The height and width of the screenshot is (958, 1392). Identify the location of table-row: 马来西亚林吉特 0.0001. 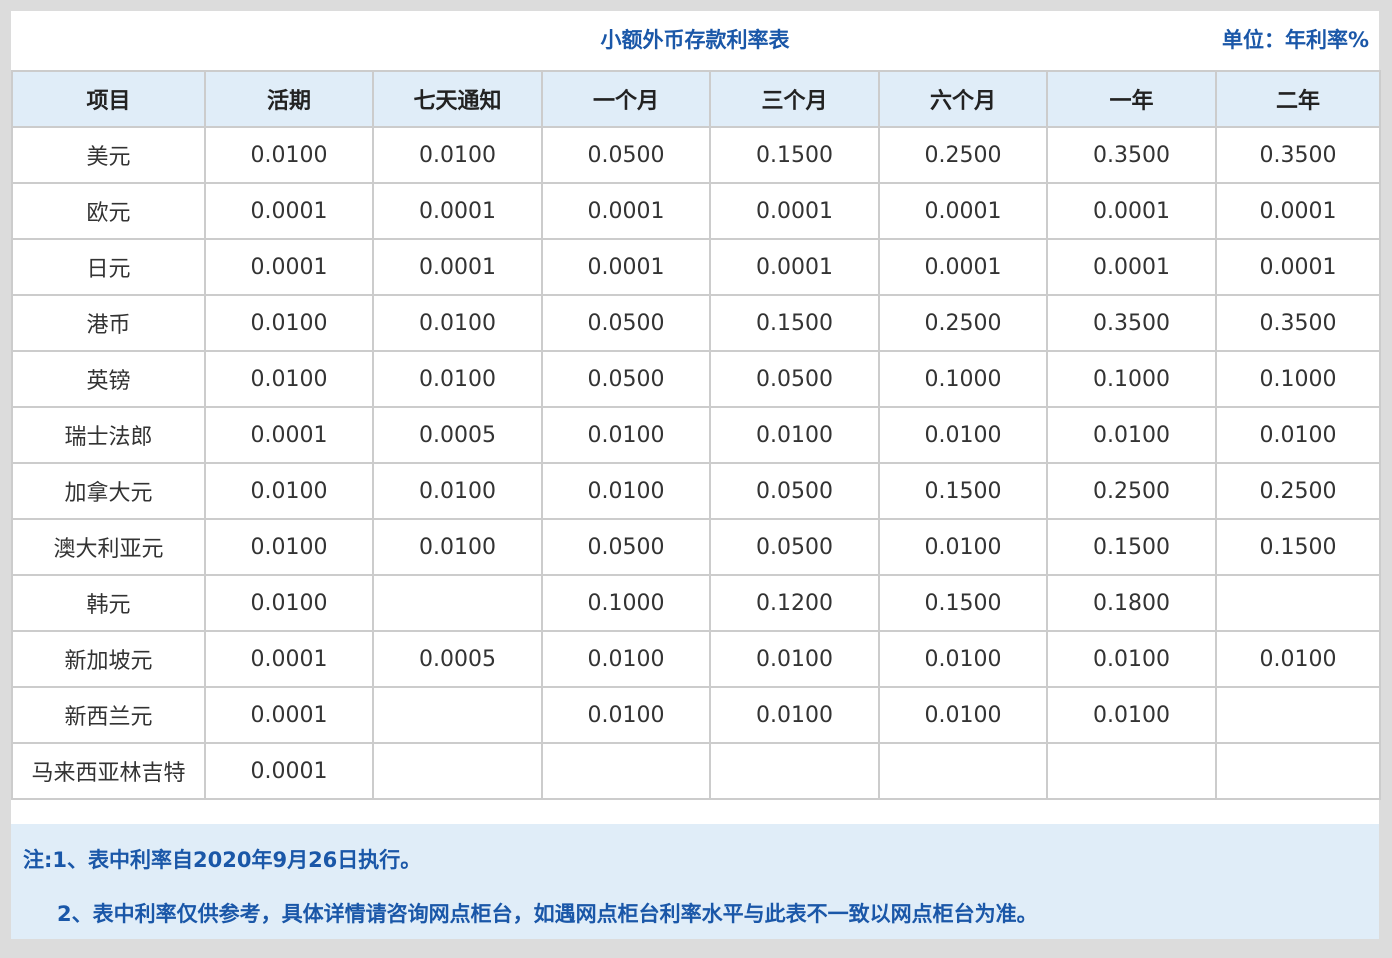
(696, 771).